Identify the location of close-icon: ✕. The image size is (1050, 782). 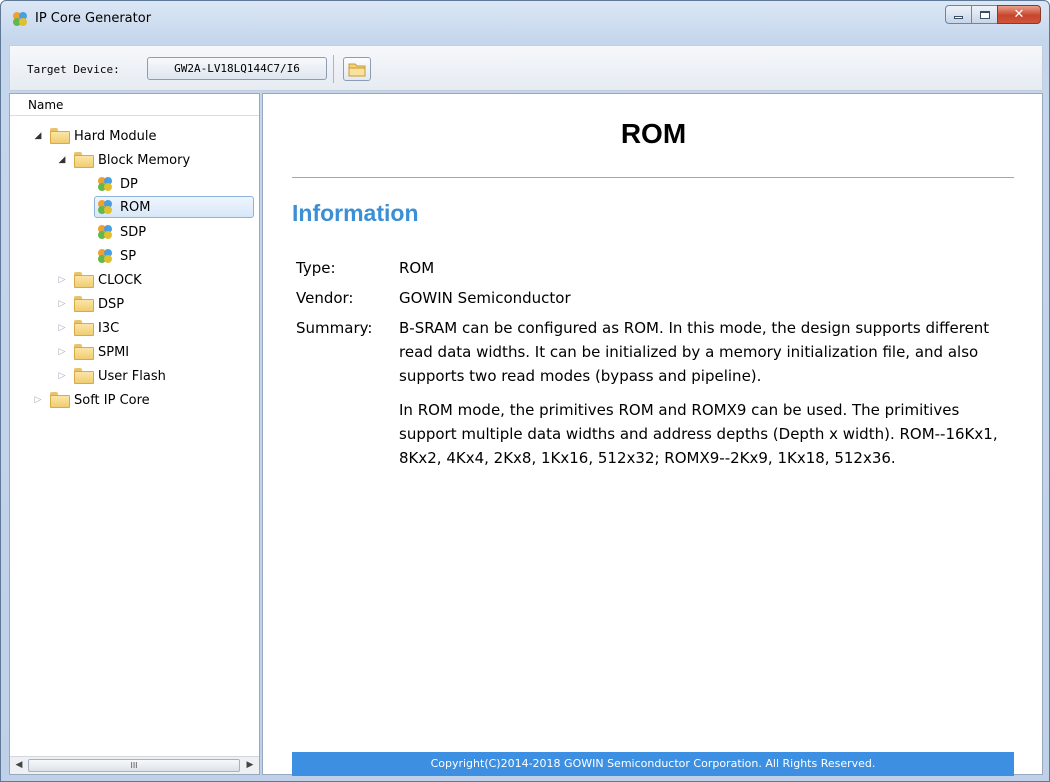
(1019, 14).